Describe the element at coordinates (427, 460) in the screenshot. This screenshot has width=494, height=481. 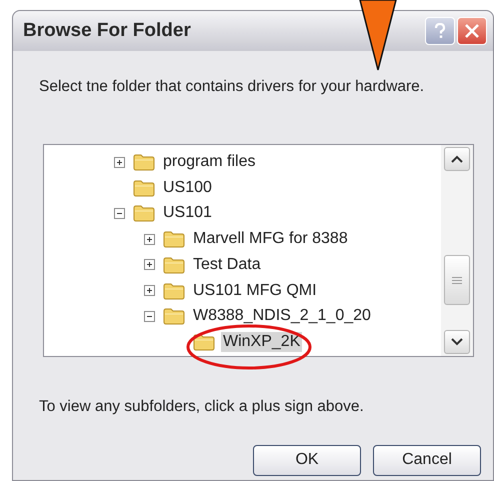
I see `cancel-button: Cancel` at that location.